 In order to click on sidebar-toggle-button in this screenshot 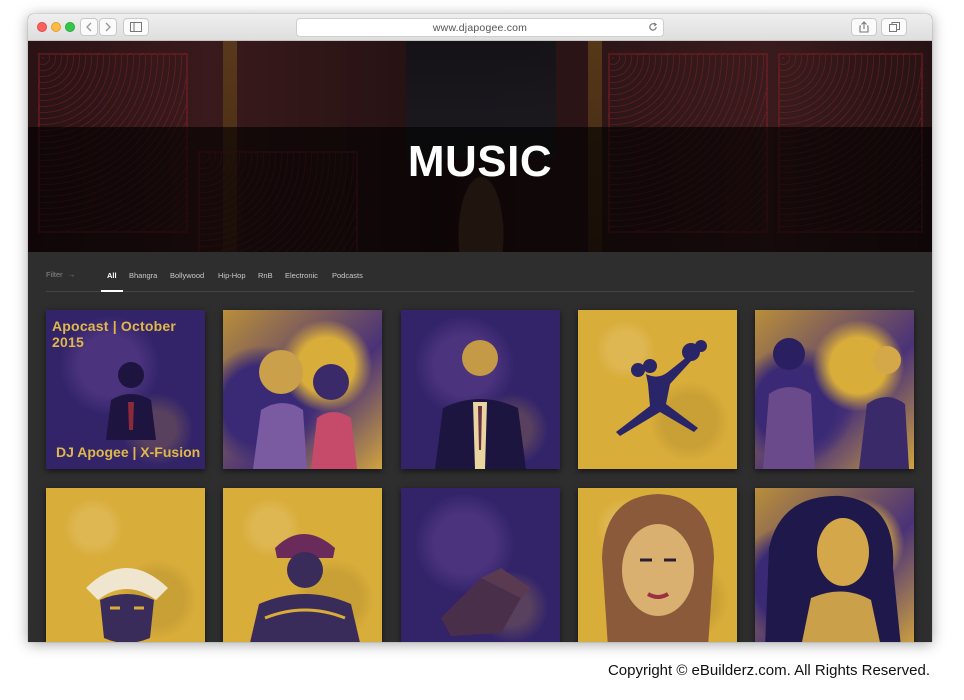, I will do `click(136, 27)`.